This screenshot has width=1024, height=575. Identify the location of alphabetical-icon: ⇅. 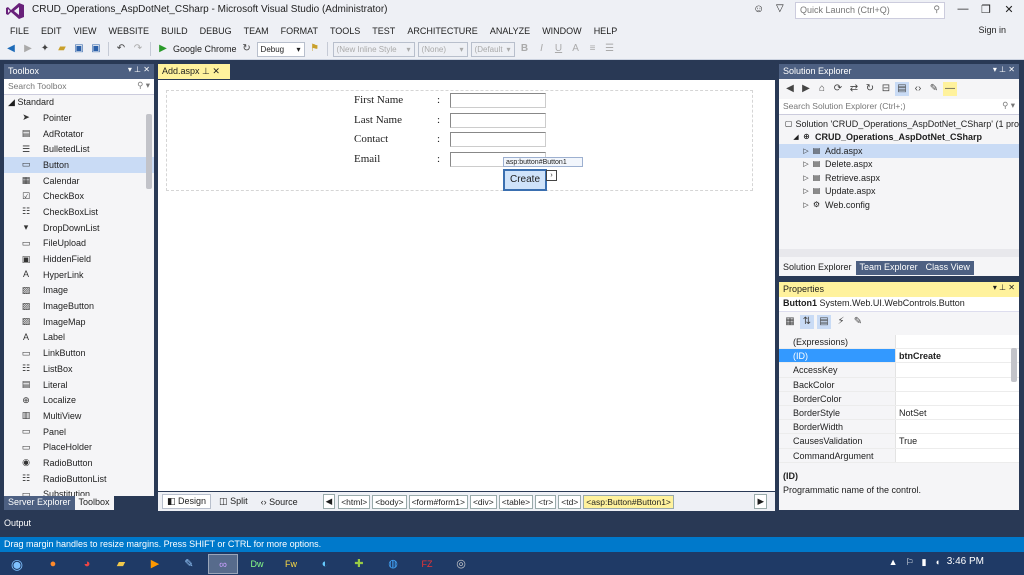
(807, 321).